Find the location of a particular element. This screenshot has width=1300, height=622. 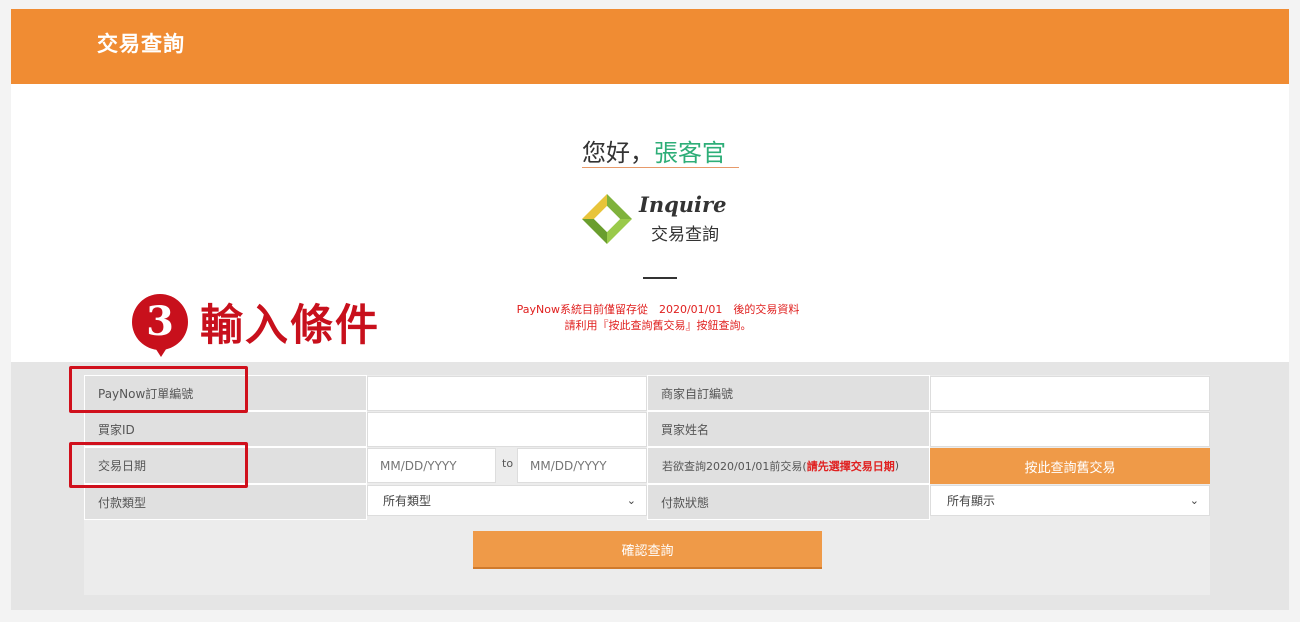

old-query-hint: 若欲查詢2020/01/01前交易(請先選擇交易日期) is located at coordinates (788, 465).